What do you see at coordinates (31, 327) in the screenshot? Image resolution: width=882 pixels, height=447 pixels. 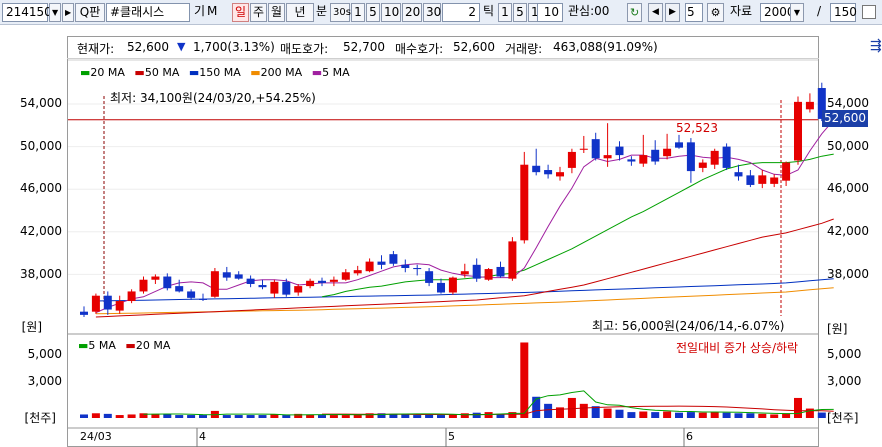 I see `price-unit-left: [원]` at bounding box center [31, 327].